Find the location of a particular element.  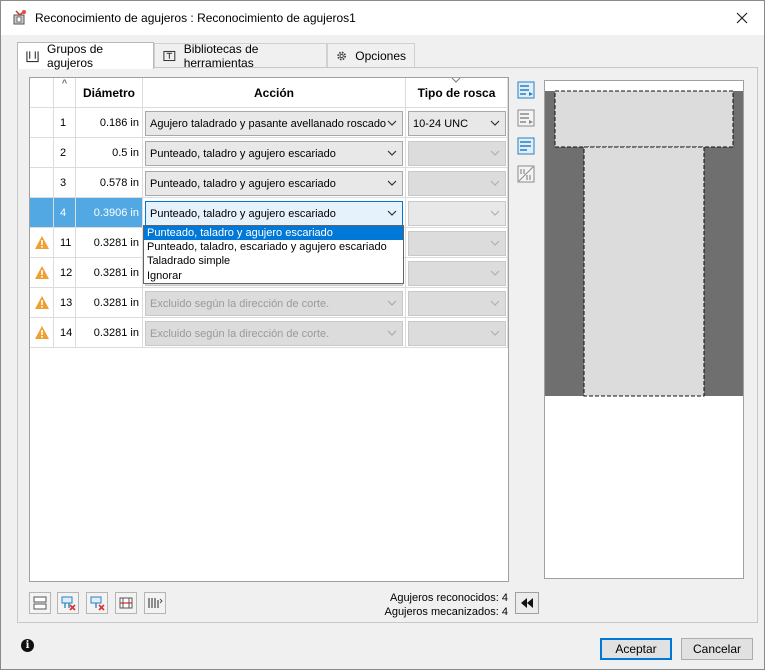

delete-hole-icon is located at coordinates (68, 603).